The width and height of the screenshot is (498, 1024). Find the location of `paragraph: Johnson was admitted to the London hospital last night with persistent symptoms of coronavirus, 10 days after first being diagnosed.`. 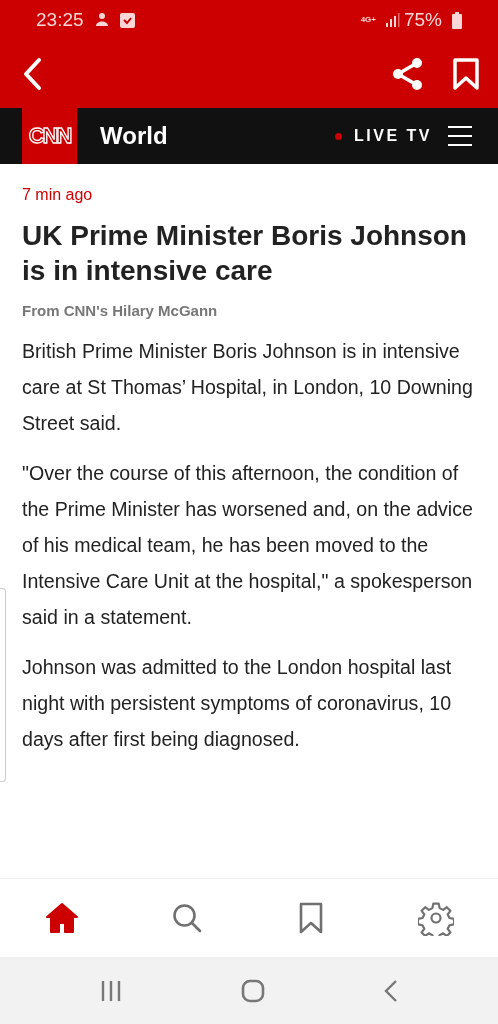

paragraph: Johnson was admitted to the London hospital last night with persistent symptoms of coronavirus, 10 days after first being diagnosed. is located at coordinates (237, 703).